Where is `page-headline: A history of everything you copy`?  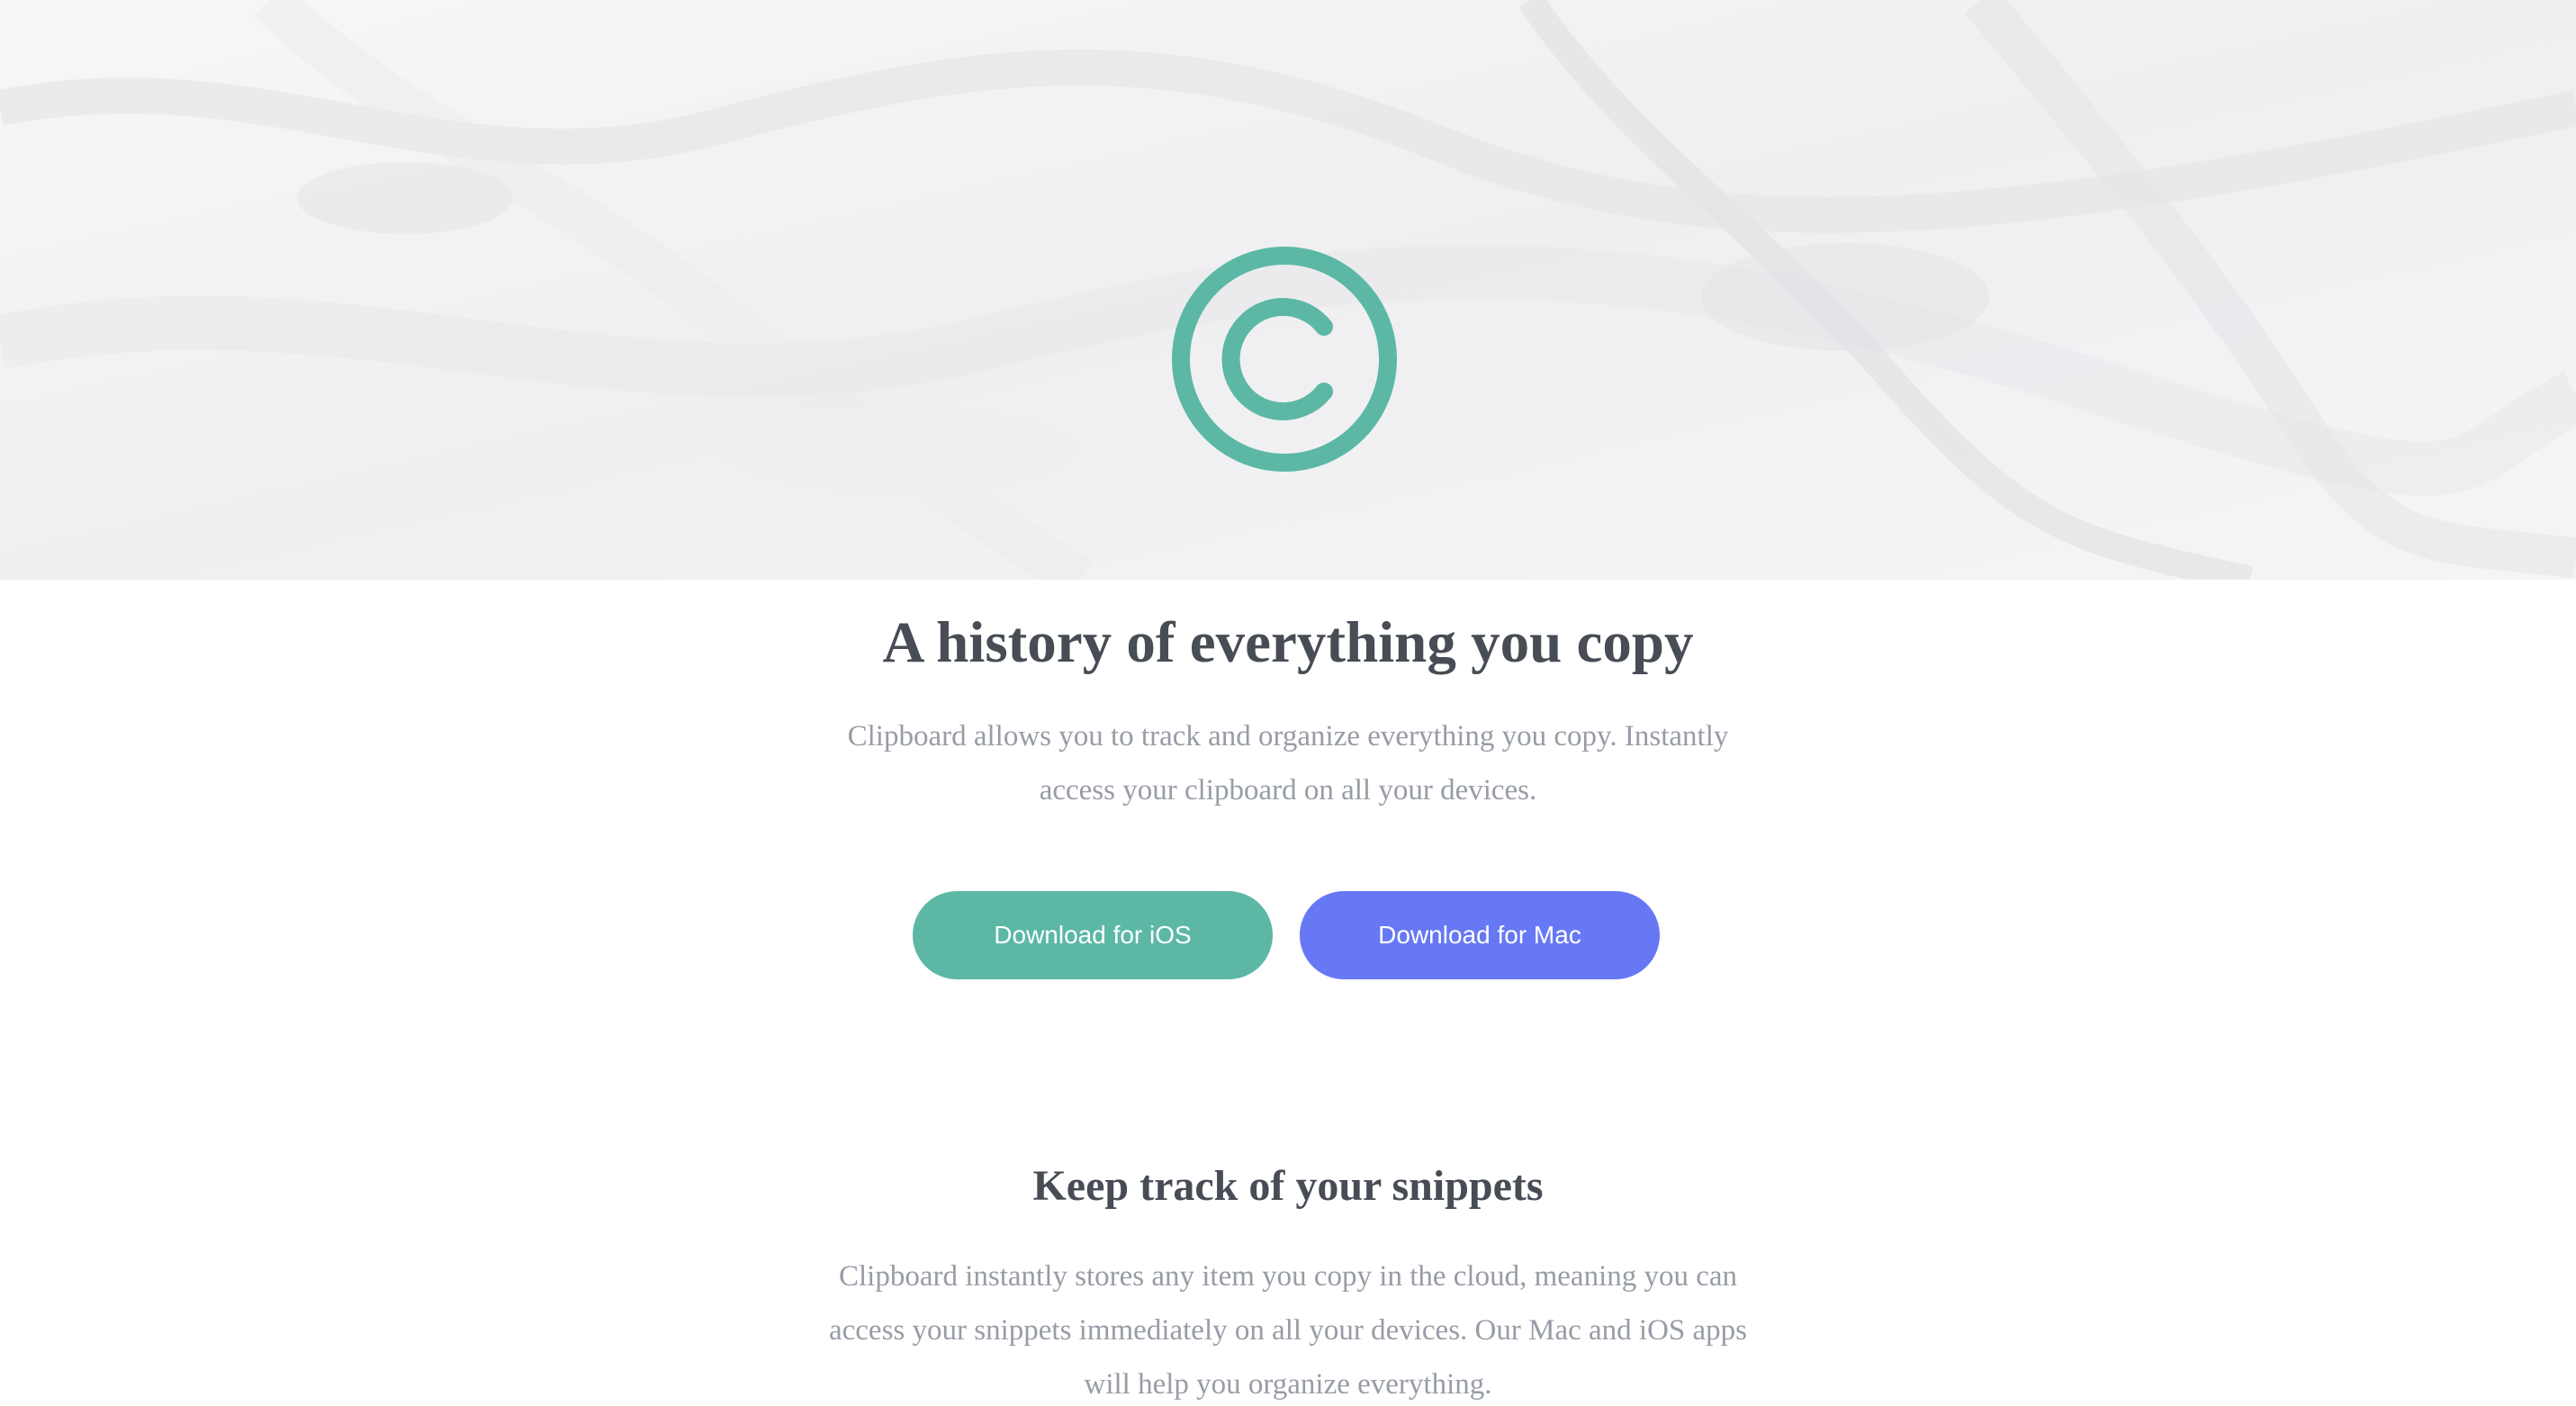
page-headline: A history of everything you copy is located at coordinates (1288, 642).